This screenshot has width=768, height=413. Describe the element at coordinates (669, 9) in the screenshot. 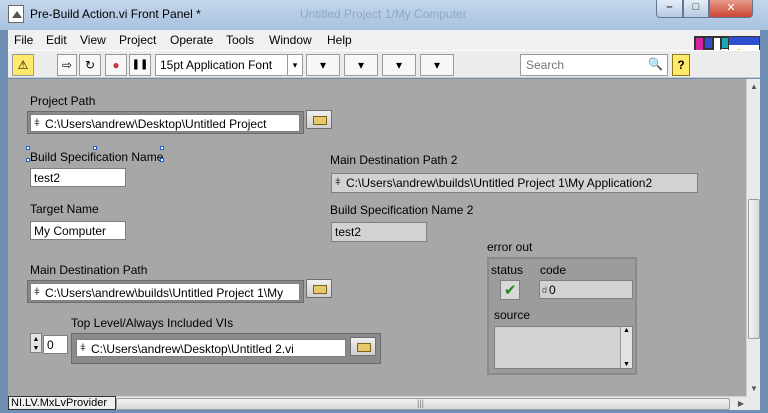

I see `minimize-button: –` at that location.